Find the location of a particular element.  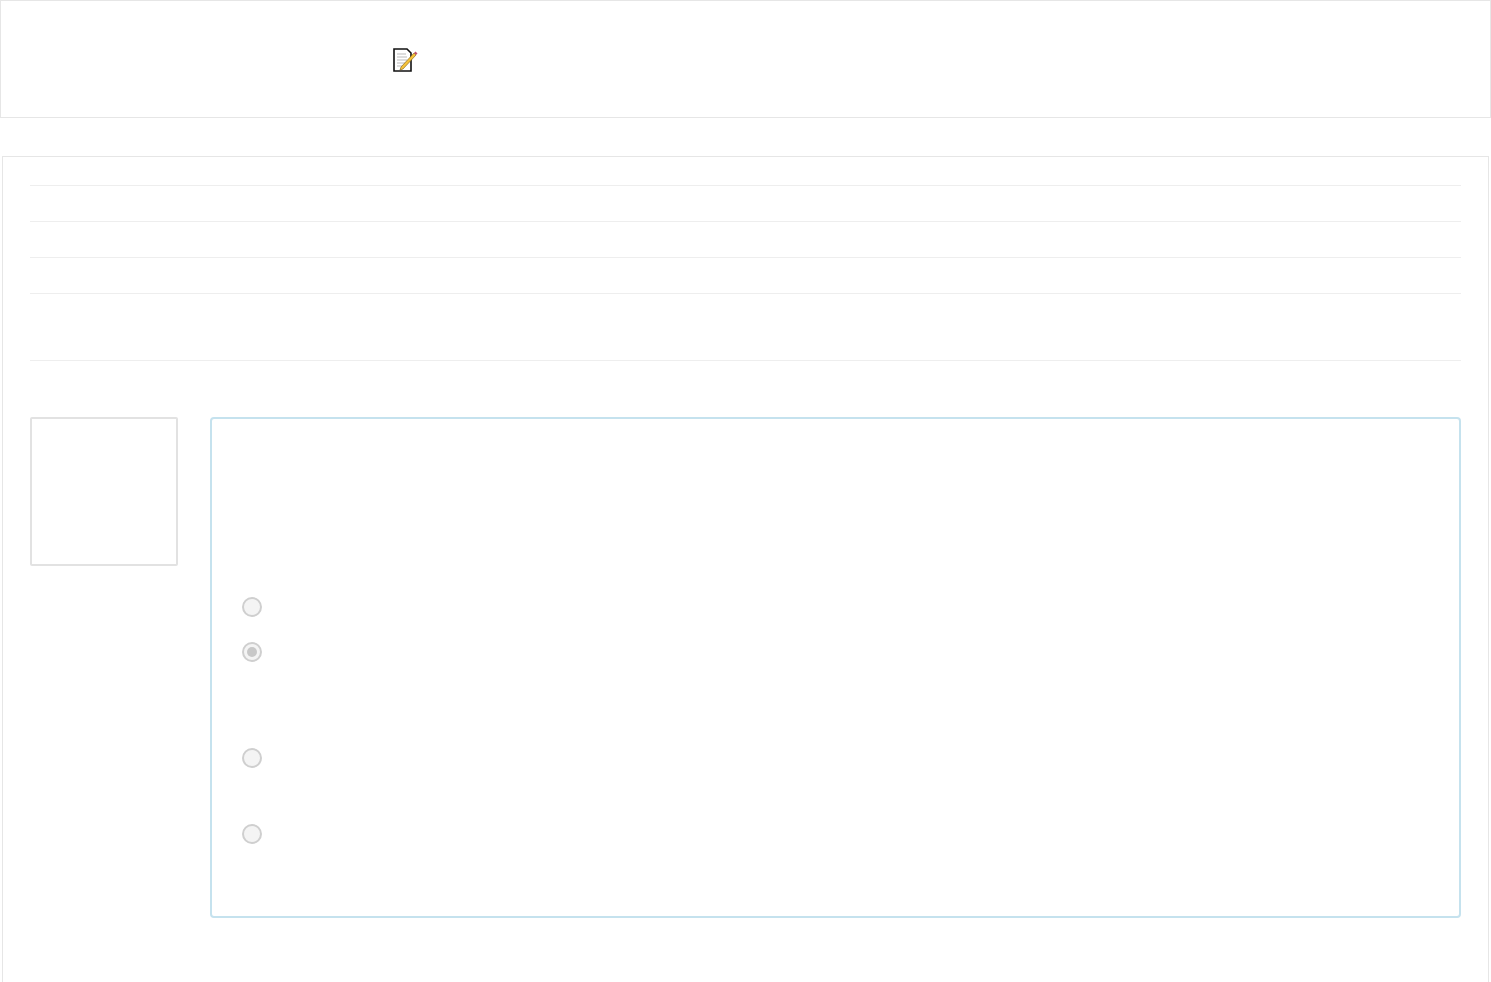

notepad-pencil-icon is located at coordinates (405, 60).